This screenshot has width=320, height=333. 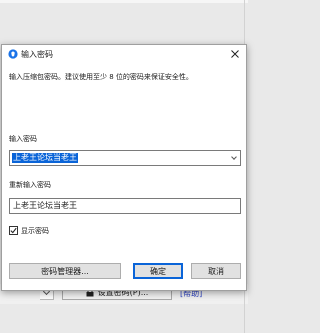 I want to click on title-bar: 输入密码, so click(x=124, y=54).